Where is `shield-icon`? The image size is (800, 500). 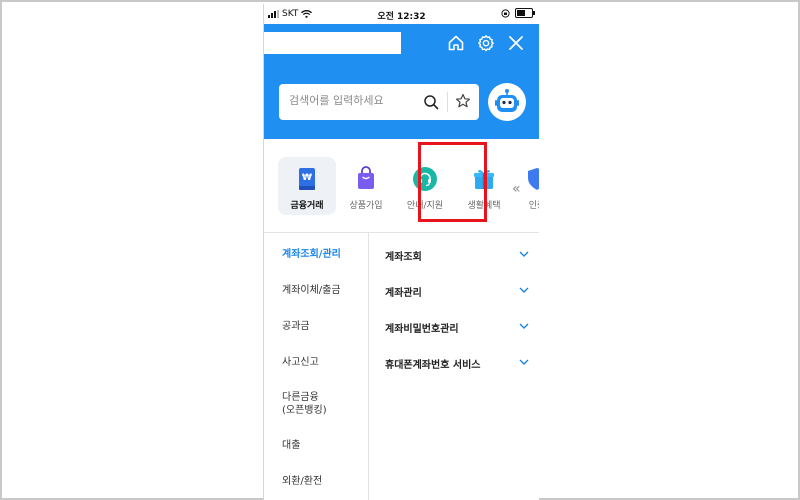
shield-icon is located at coordinates (531, 179).